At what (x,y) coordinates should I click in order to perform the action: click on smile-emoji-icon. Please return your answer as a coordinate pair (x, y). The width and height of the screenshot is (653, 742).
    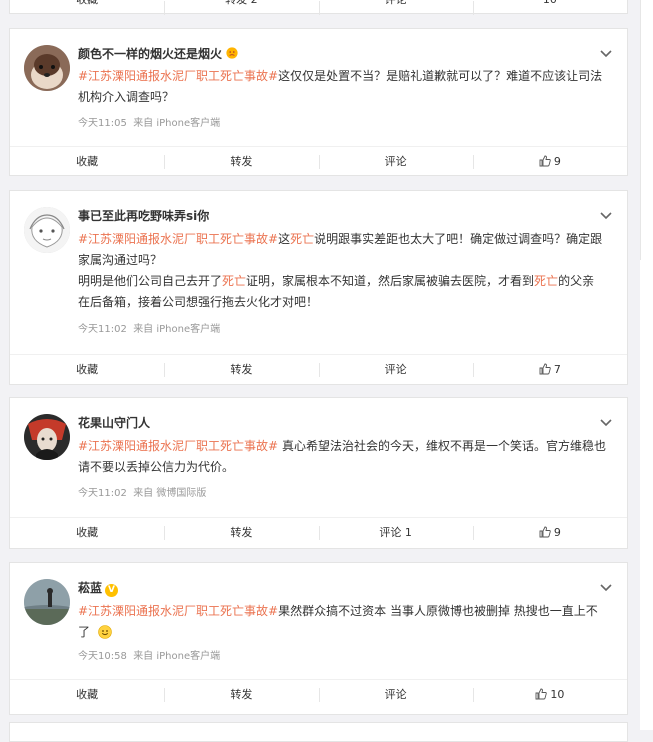
    Looking at the image, I should click on (105, 632).